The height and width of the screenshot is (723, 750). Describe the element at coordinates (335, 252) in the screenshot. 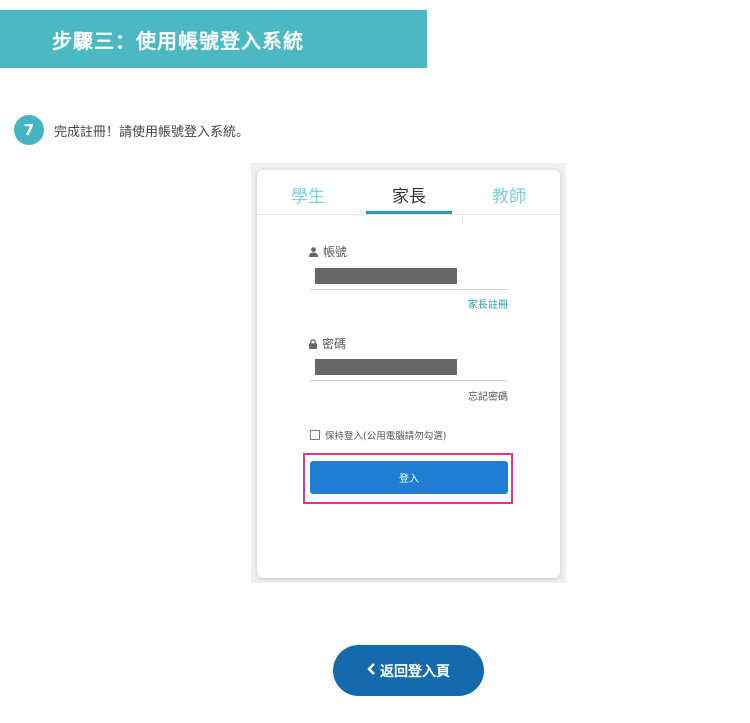

I see `account-label: 帳號` at that location.